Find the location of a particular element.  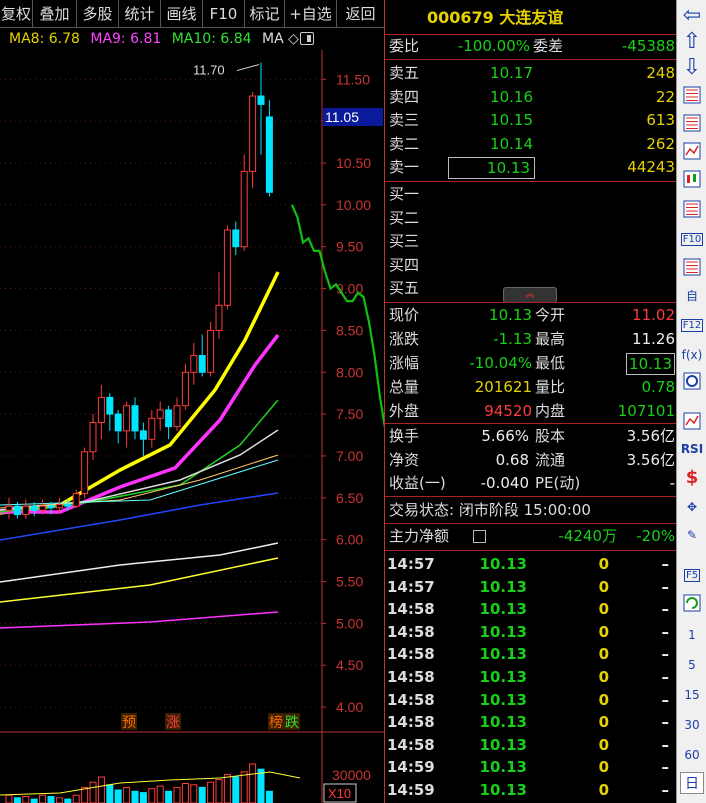

rsi-icon: RSI is located at coordinates (692, 449).